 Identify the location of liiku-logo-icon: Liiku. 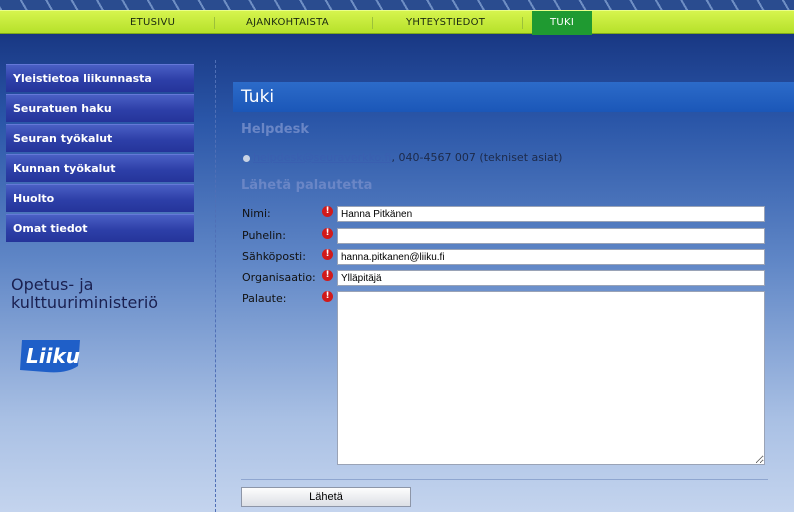
(50, 356).